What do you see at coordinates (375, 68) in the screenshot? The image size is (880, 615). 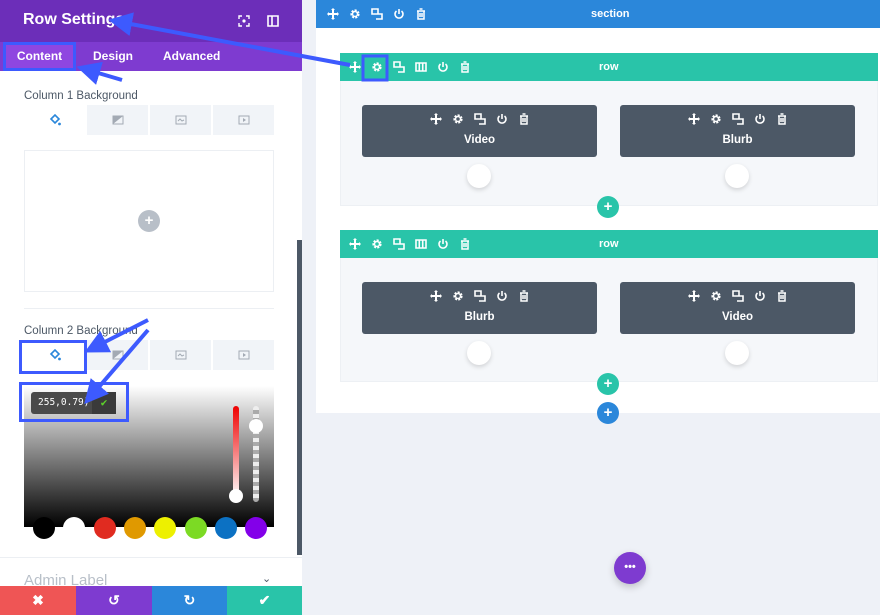 I see `annotation-box` at bounding box center [375, 68].